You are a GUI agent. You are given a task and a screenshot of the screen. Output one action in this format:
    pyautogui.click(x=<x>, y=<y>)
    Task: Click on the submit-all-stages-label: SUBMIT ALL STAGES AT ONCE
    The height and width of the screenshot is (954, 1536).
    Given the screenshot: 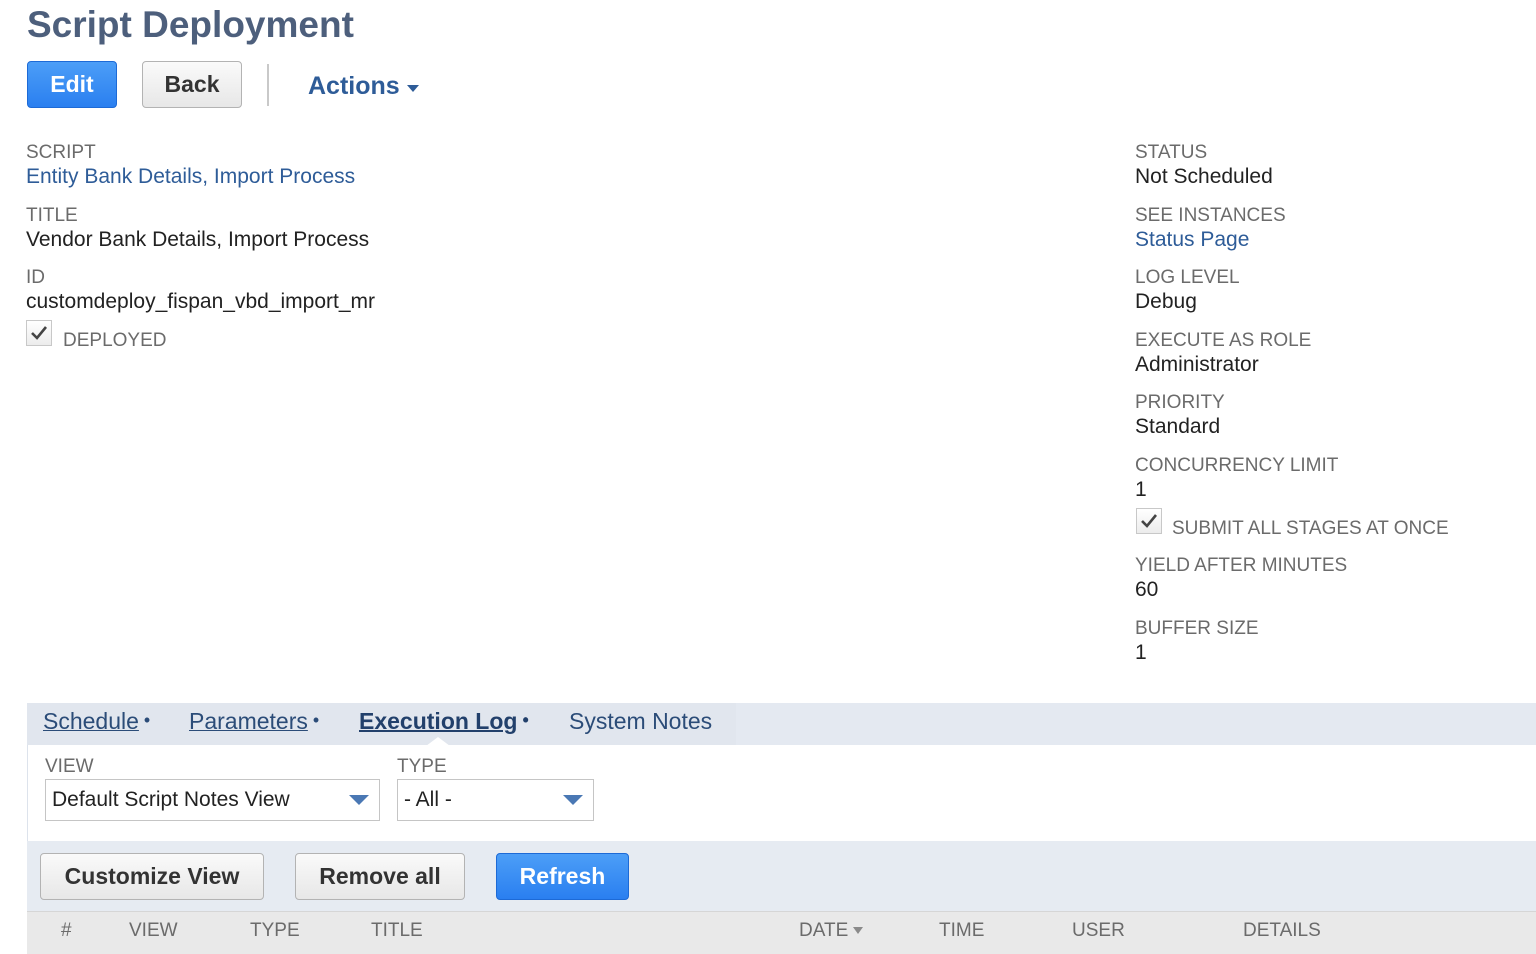 What is the action you would take?
    pyautogui.click(x=1310, y=528)
    